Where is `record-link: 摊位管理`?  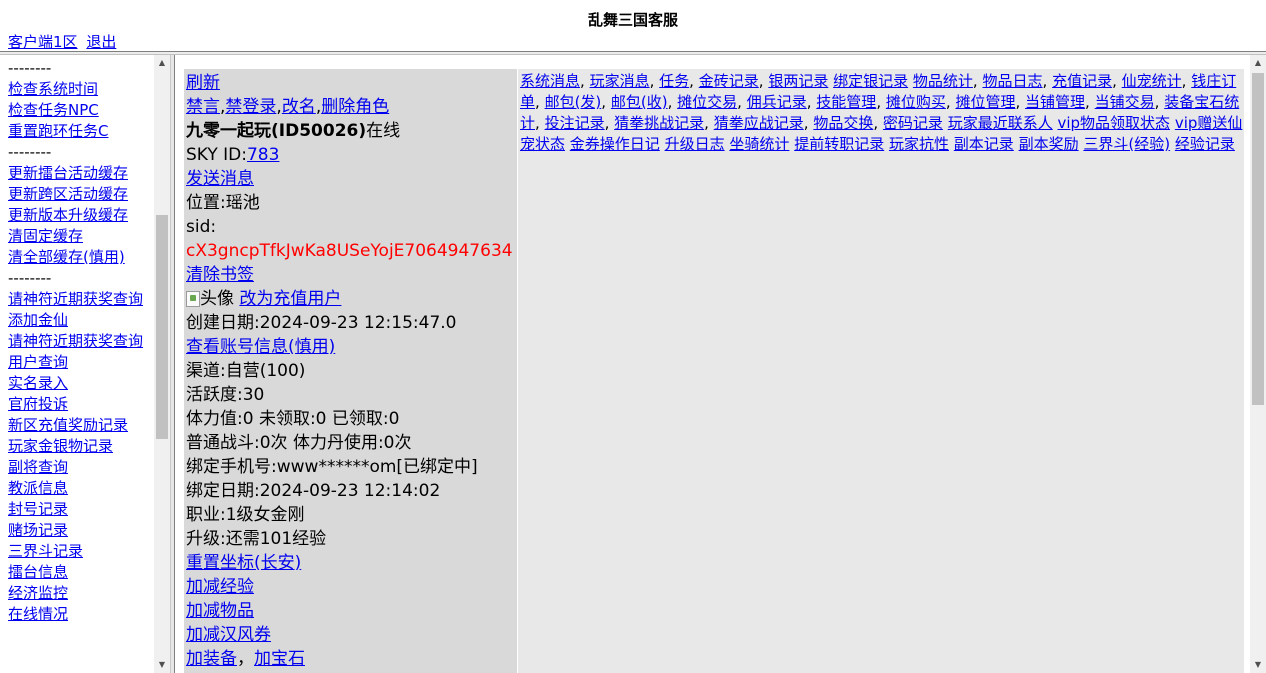
record-link: 摊位管理 is located at coordinates (985, 102).